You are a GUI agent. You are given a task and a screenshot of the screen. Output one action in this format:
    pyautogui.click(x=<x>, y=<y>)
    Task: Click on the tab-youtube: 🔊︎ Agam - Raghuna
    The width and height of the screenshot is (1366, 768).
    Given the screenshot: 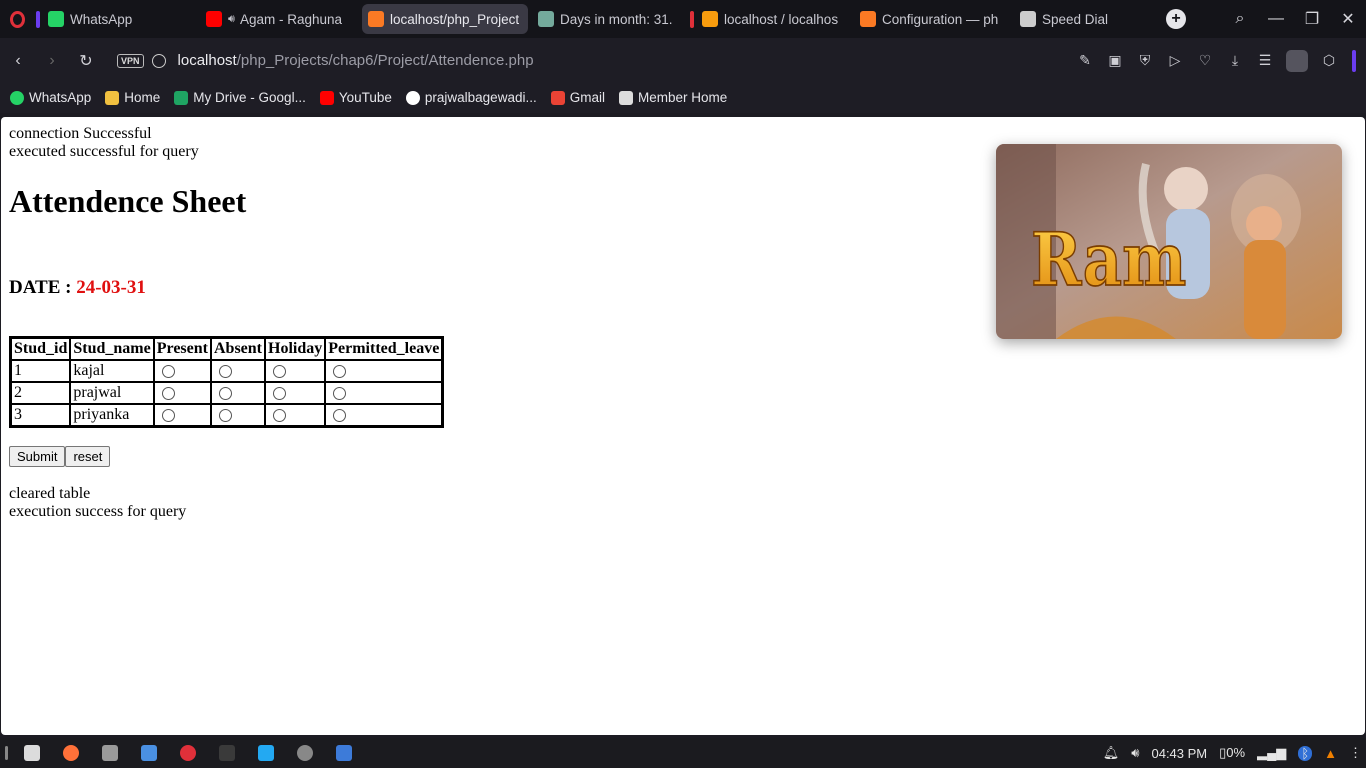 What is the action you would take?
    pyautogui.click(x=279, y=19)
    